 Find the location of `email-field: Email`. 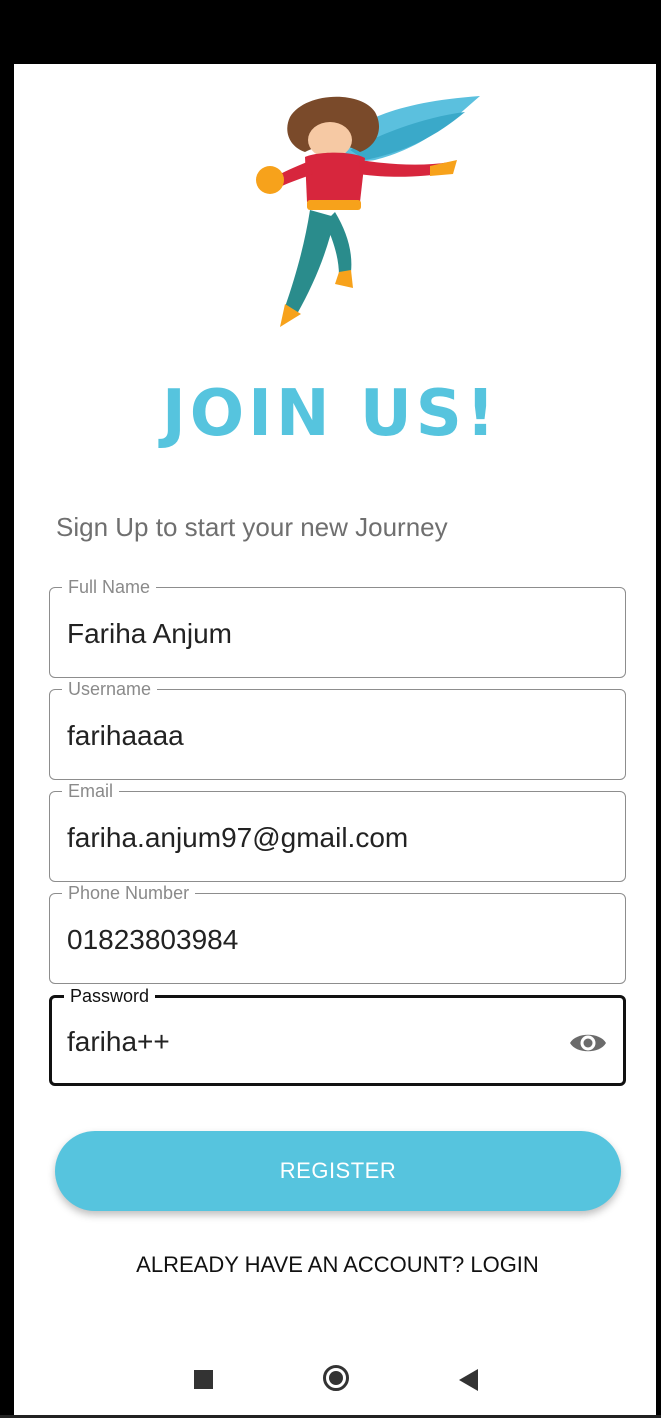

email-field: Email is located at coordinates (337, 831).